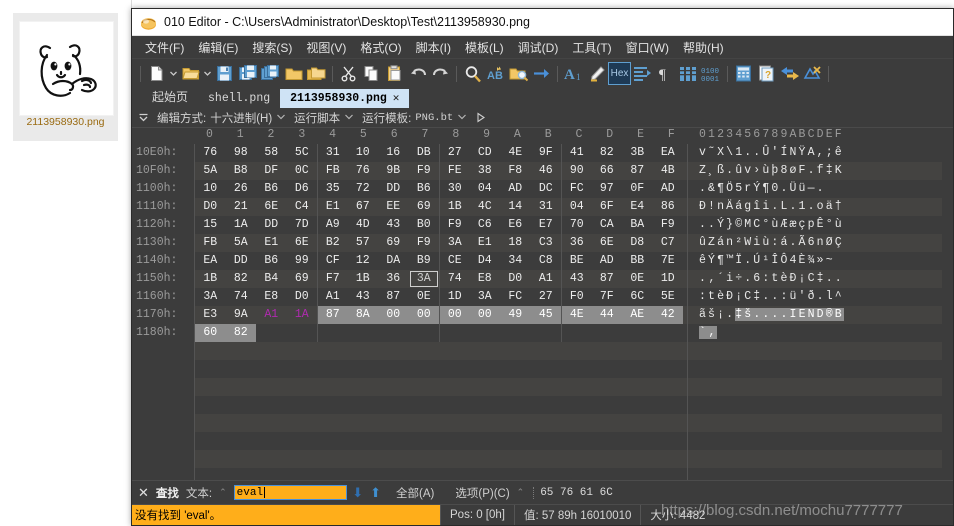 This screenshot has width=954, height=526. What do you see at coordinates (576, 171) in the screenshot?
I see `hex-byte-cell: 90` at bounding box center [576, 171].